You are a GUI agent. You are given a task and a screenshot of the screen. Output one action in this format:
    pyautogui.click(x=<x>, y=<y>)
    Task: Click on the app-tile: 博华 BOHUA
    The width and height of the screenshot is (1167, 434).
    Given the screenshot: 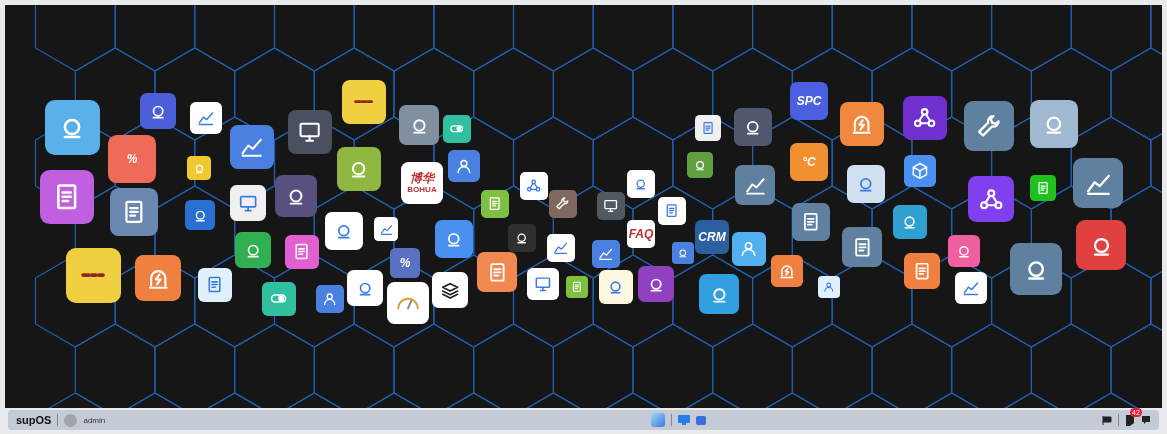 What is the action you would take?
    pyautogui.click(x=422, y=183)
    